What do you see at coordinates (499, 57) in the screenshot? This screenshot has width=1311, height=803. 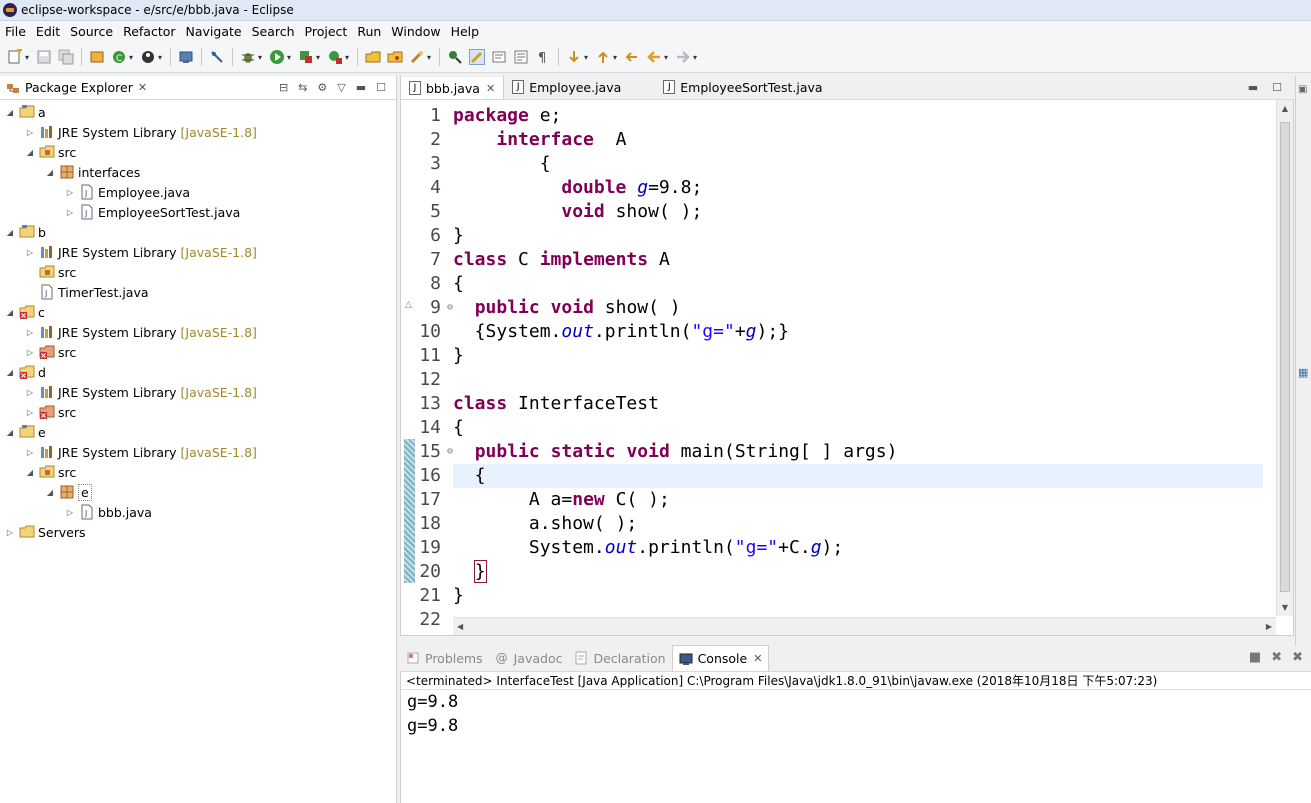 I see `toggle-block-selection-icon` at bounding box center [499, 57].